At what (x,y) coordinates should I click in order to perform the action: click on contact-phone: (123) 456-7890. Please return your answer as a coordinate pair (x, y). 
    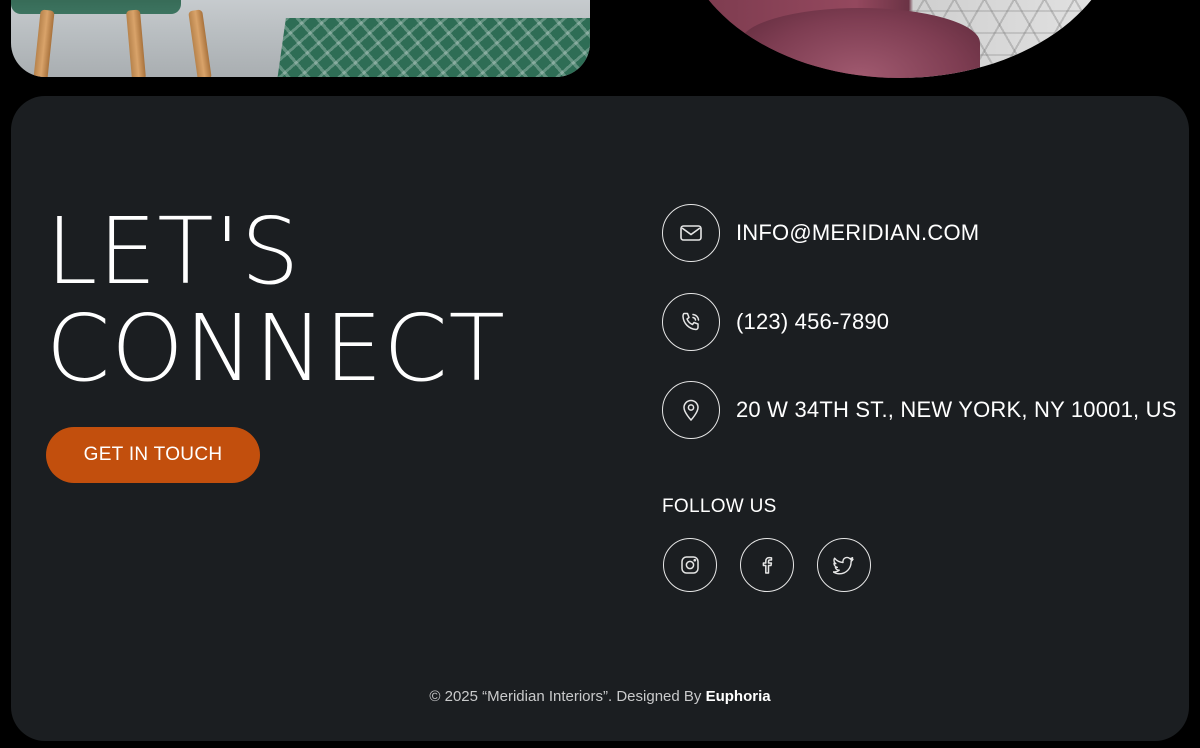
    Looking at the image, I should click on (775, 322).